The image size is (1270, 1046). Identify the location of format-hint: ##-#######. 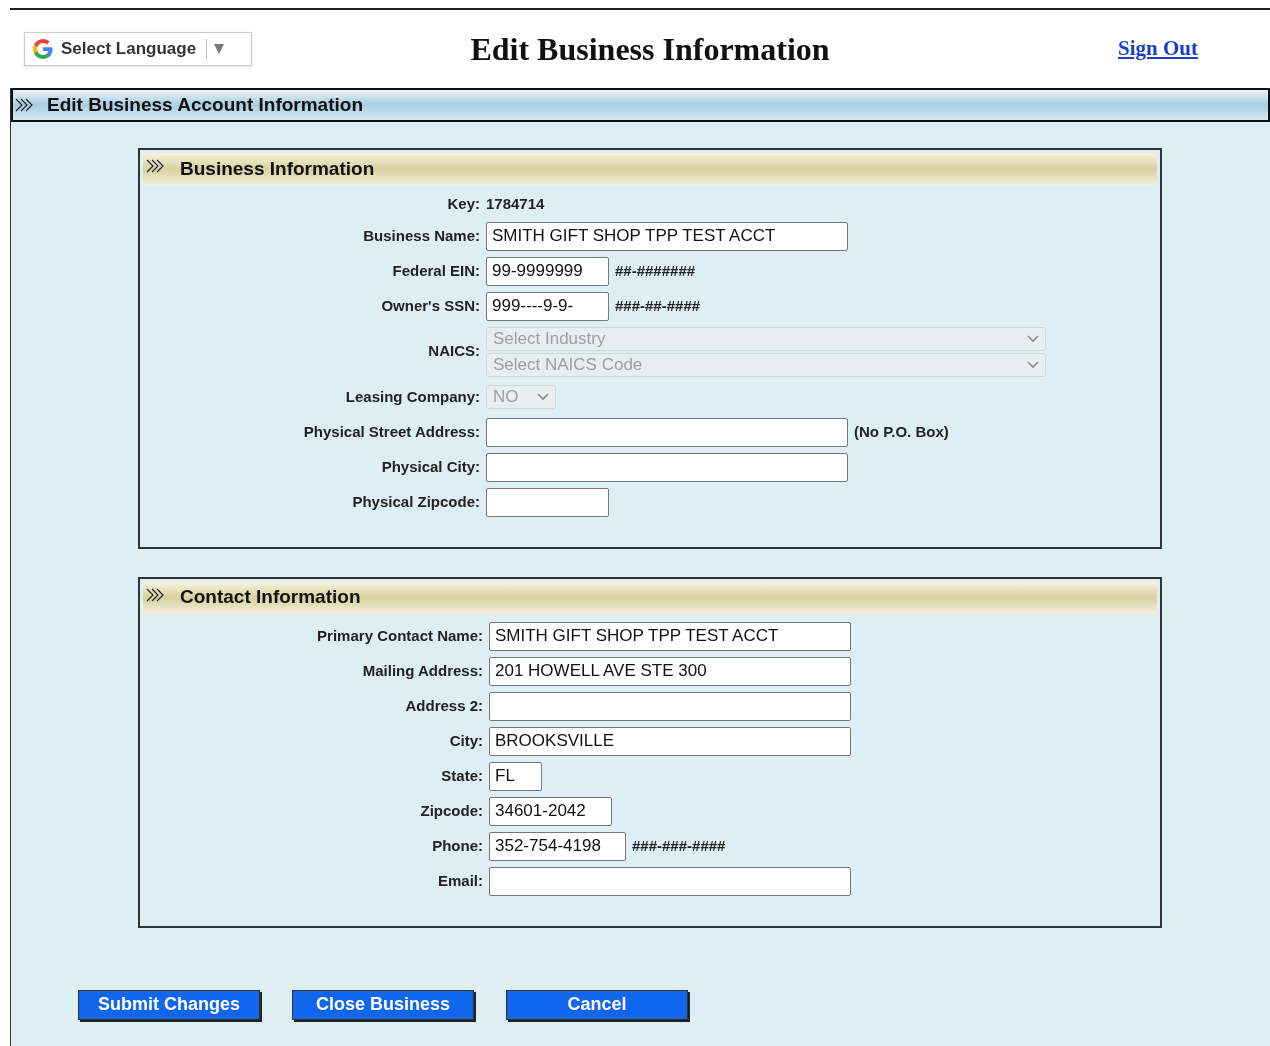
(655, 270).